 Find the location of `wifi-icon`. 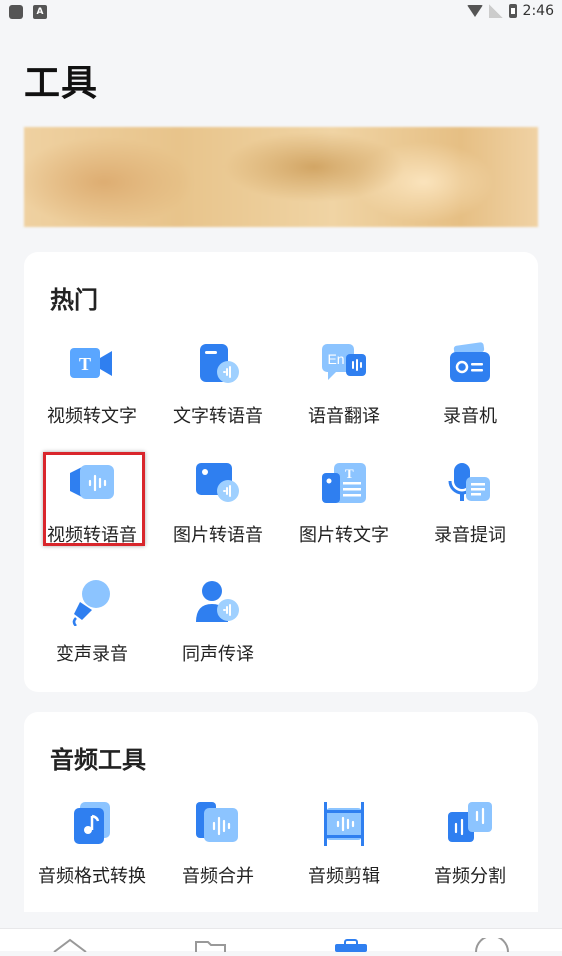

wifi-icon is located at coordinates (474, 11).